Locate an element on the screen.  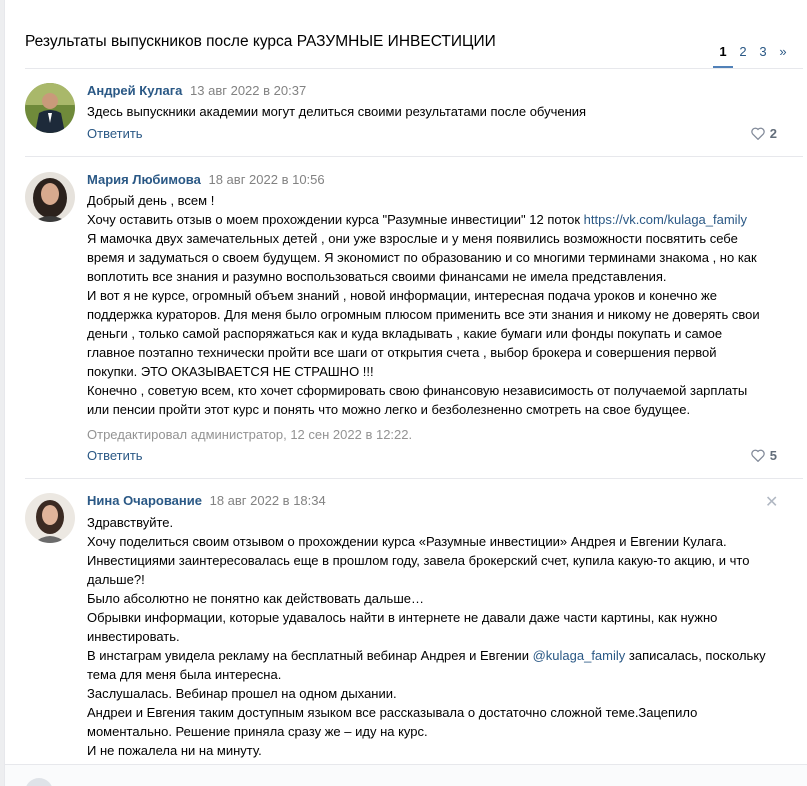
text-line: И не пожалела ни на минуту. is located at coordinates (174, 750).